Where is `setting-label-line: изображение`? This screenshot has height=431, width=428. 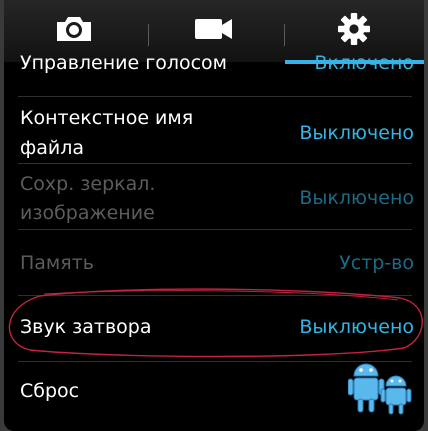
setting-label-line: изображение is located at coordinates (87, 213).